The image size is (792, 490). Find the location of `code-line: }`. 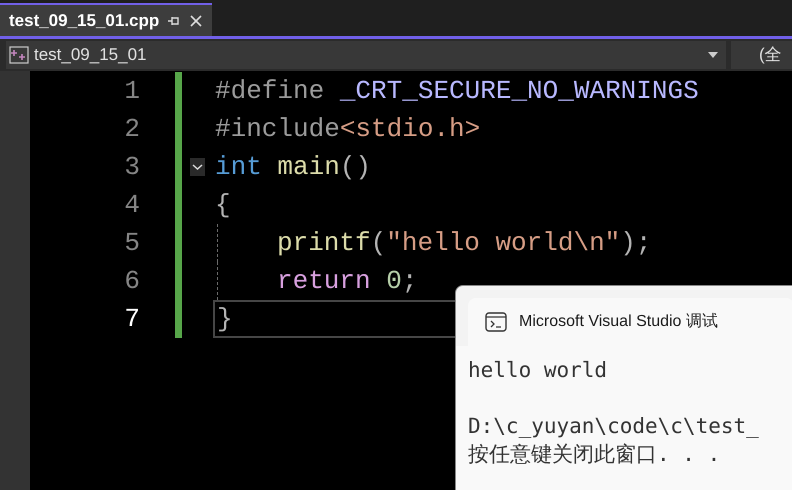

code-line: } is located at coordinates (224, 319).